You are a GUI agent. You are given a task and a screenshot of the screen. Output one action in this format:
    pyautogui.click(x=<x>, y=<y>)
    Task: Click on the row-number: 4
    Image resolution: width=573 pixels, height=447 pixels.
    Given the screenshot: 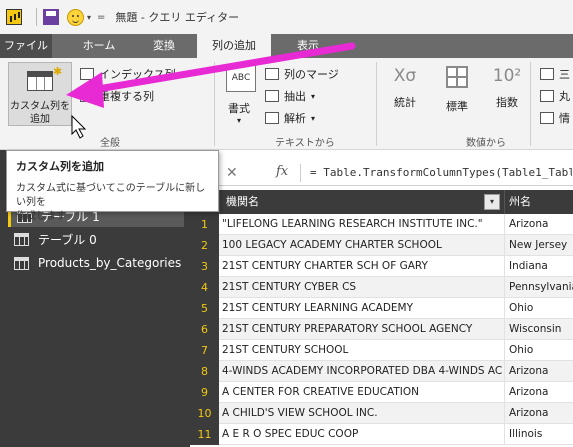 What is the action you would take?
    pyautogui.click(x=204, y=287)
    